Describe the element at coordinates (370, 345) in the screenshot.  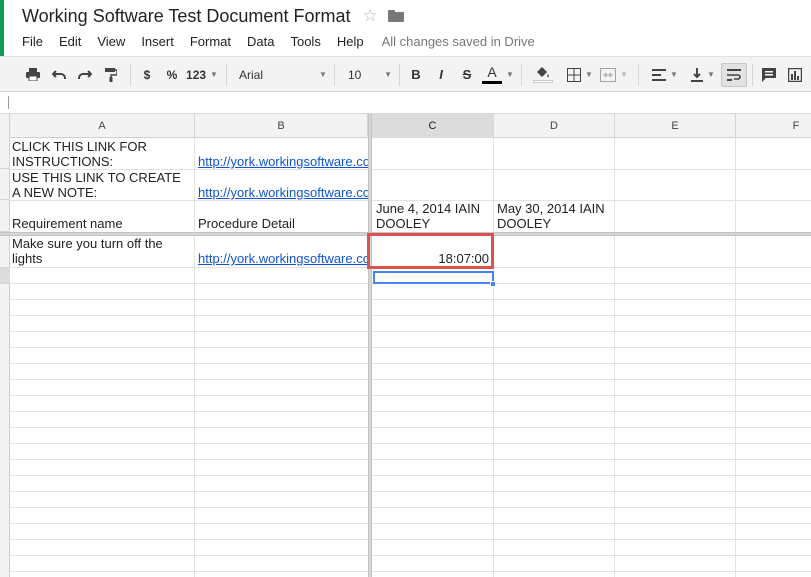
I see `frozen-column-divider` at that location.